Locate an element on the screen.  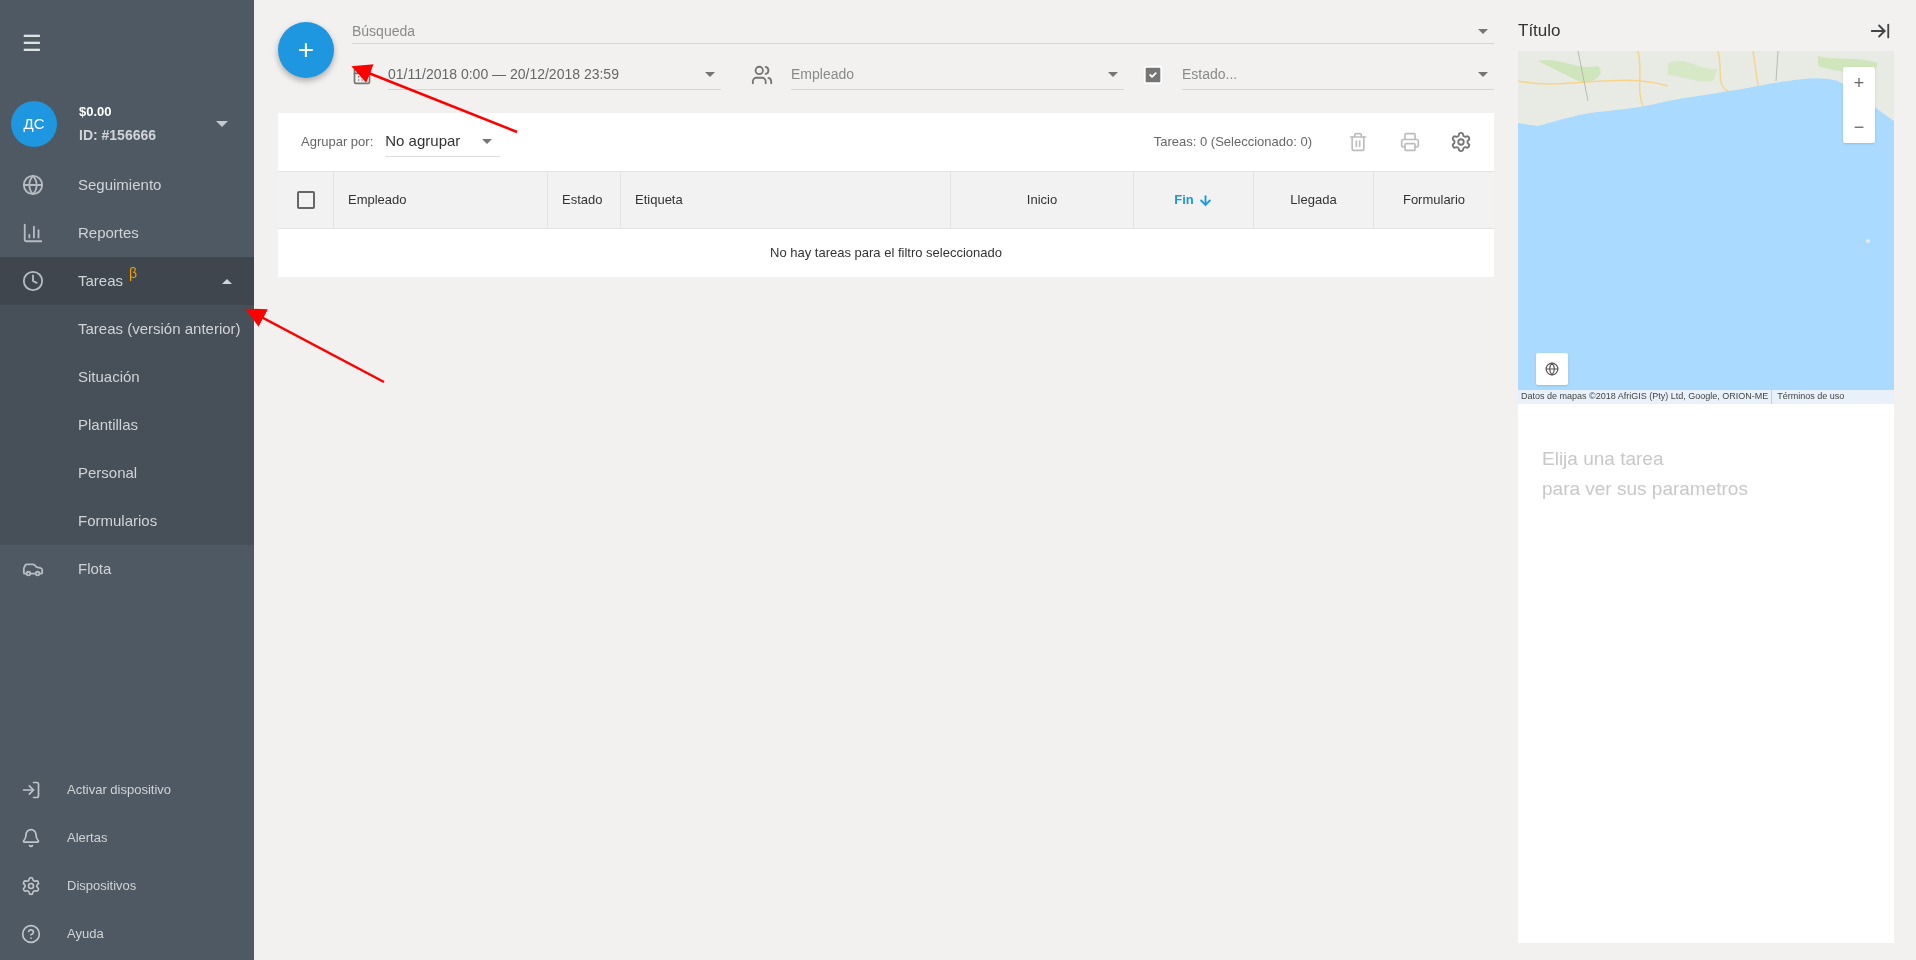
zoom-out-button: − is located at coordinates (1859, 127).